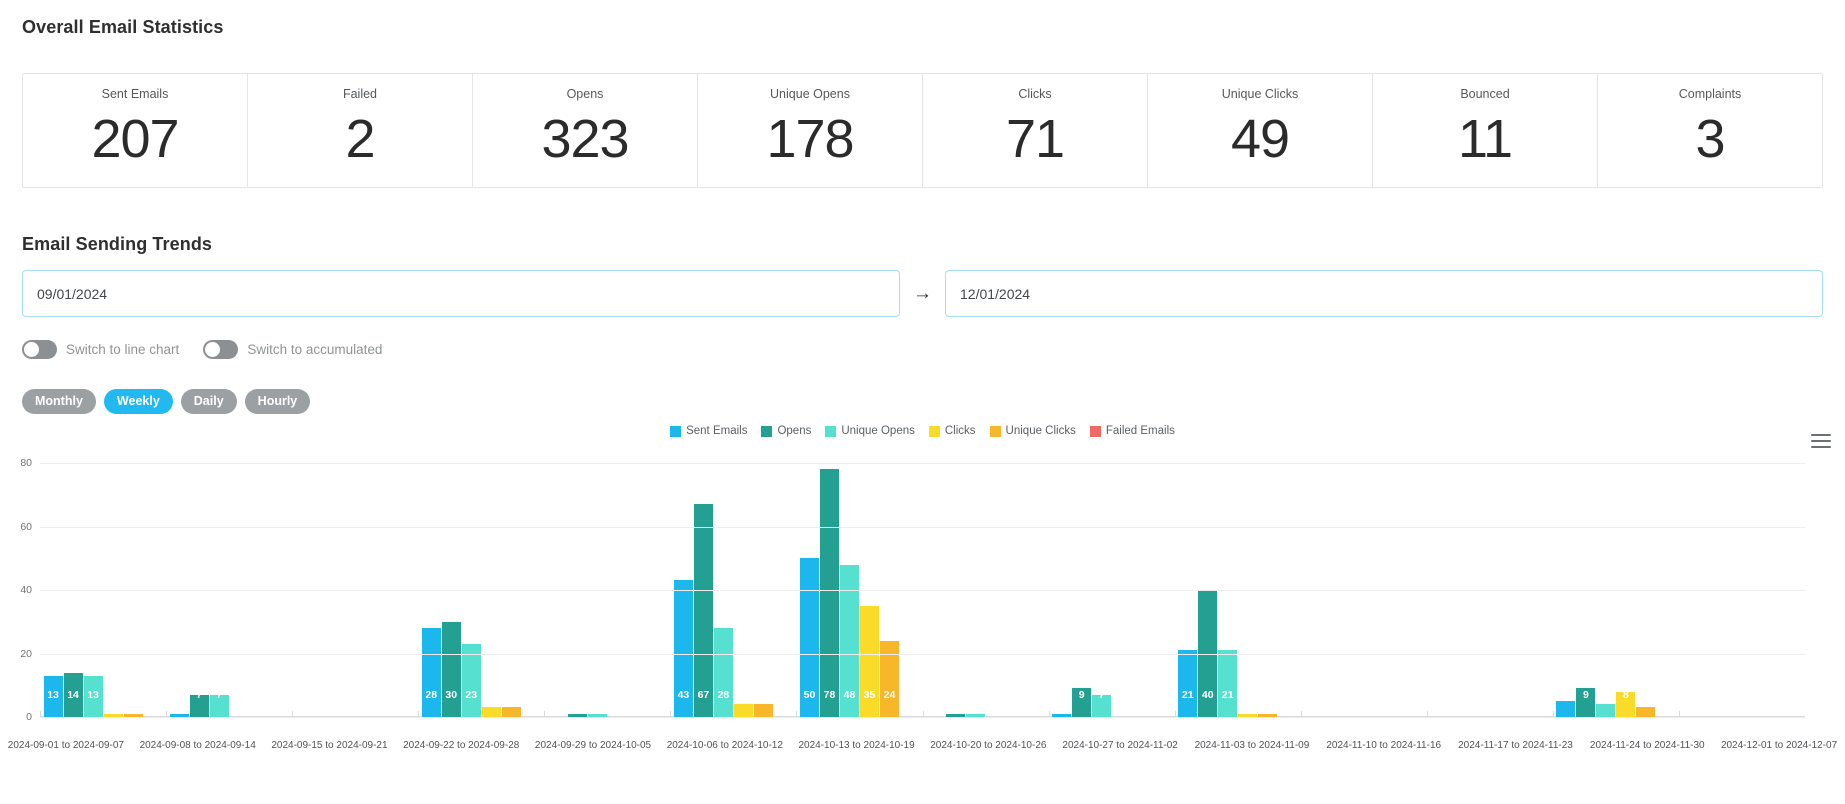 This screenshot has height=804, width=1845. What do you see at coordinates (1821, 441) in the screenshot?
I see `chart-menu-icon` at bounding box center [1821, 441].